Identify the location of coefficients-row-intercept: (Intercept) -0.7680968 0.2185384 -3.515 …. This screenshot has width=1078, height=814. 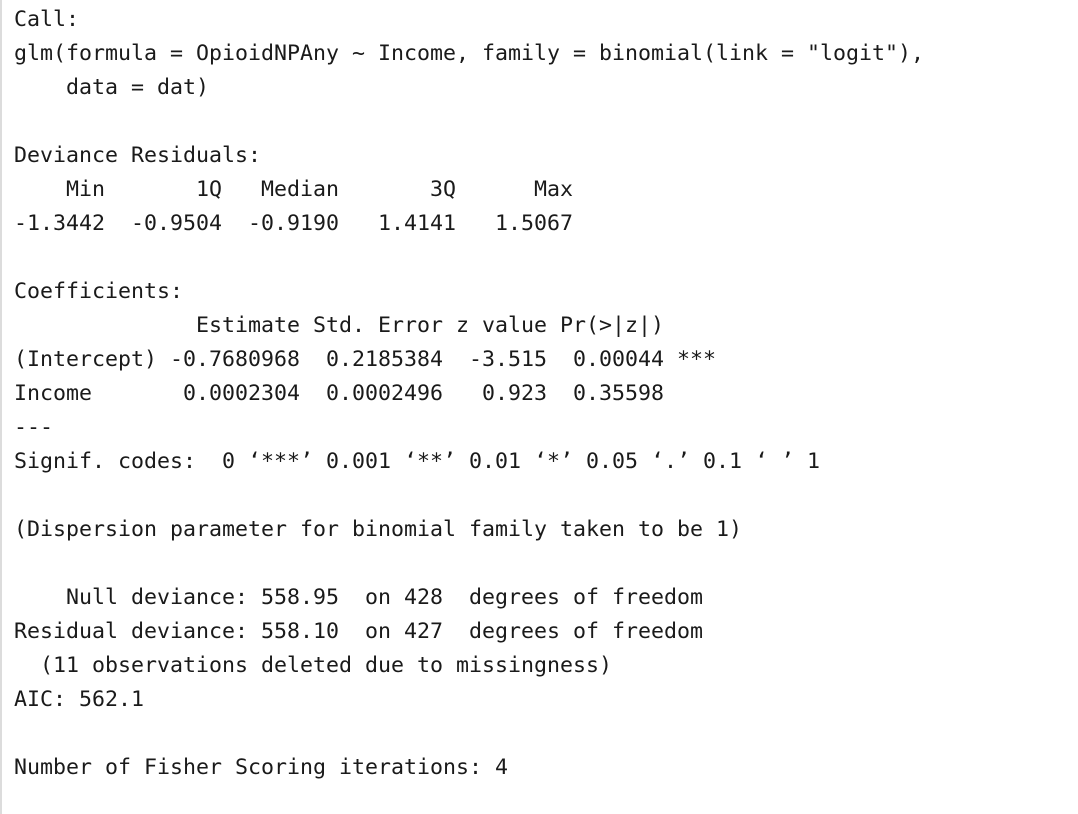
(365, 359).